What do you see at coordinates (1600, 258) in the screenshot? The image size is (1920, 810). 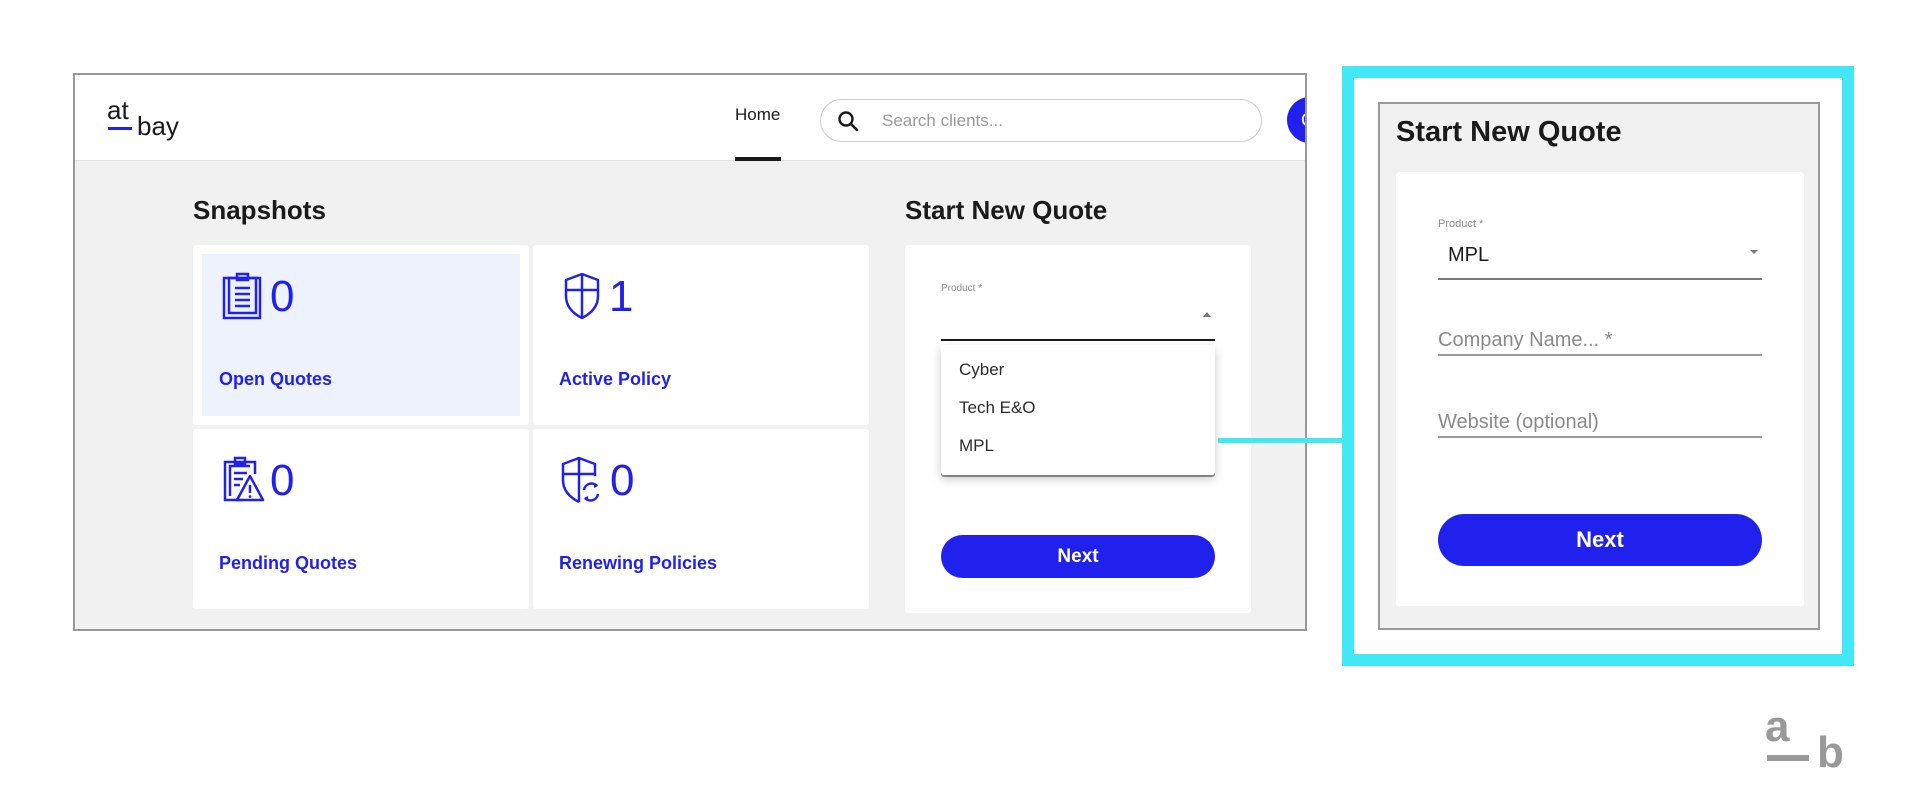 I see `callout-product-select: MPL` at bounding box center [1600, 258].